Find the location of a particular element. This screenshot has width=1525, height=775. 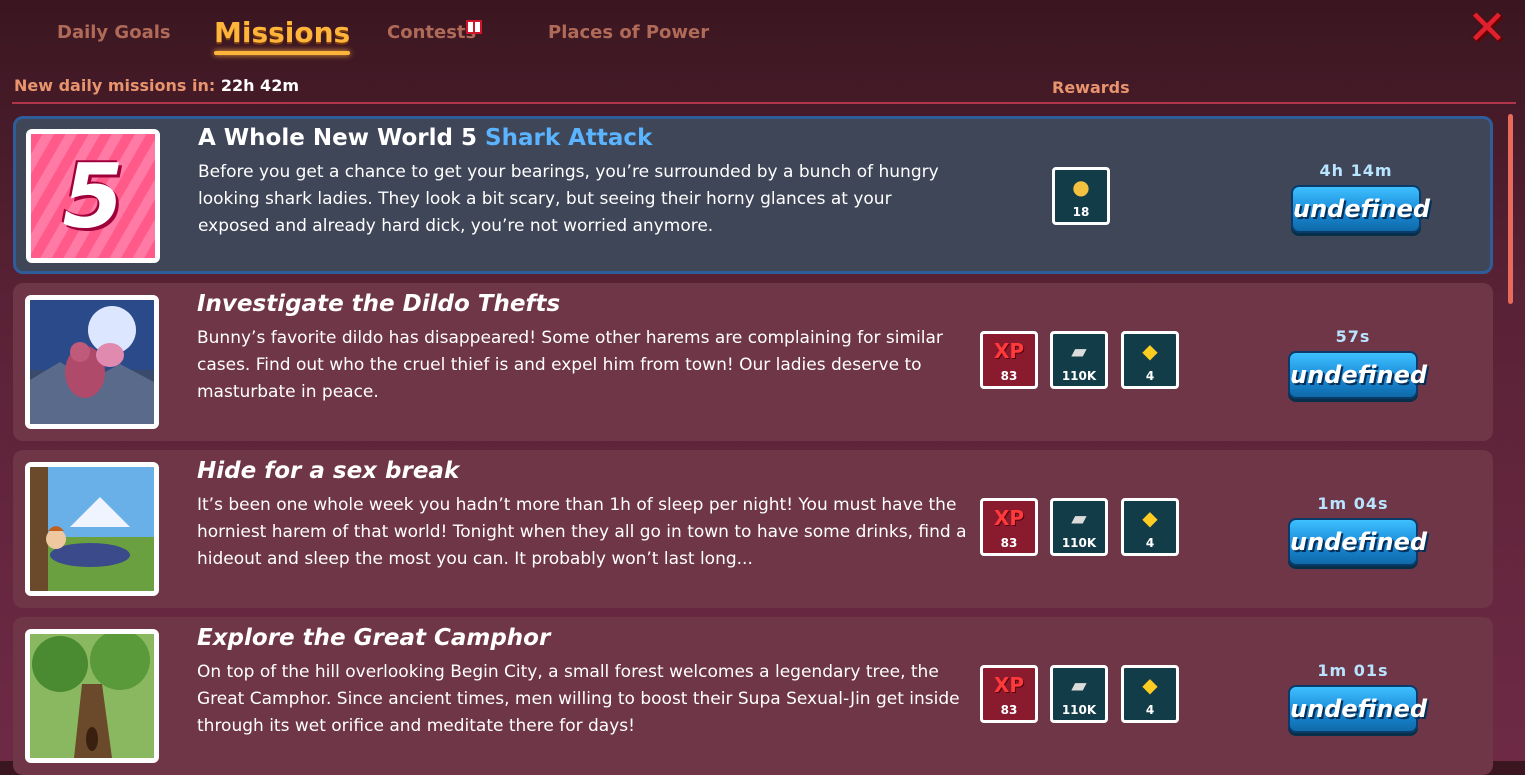

mission-thumbnail: 5 is located at coordinates (93, 196).